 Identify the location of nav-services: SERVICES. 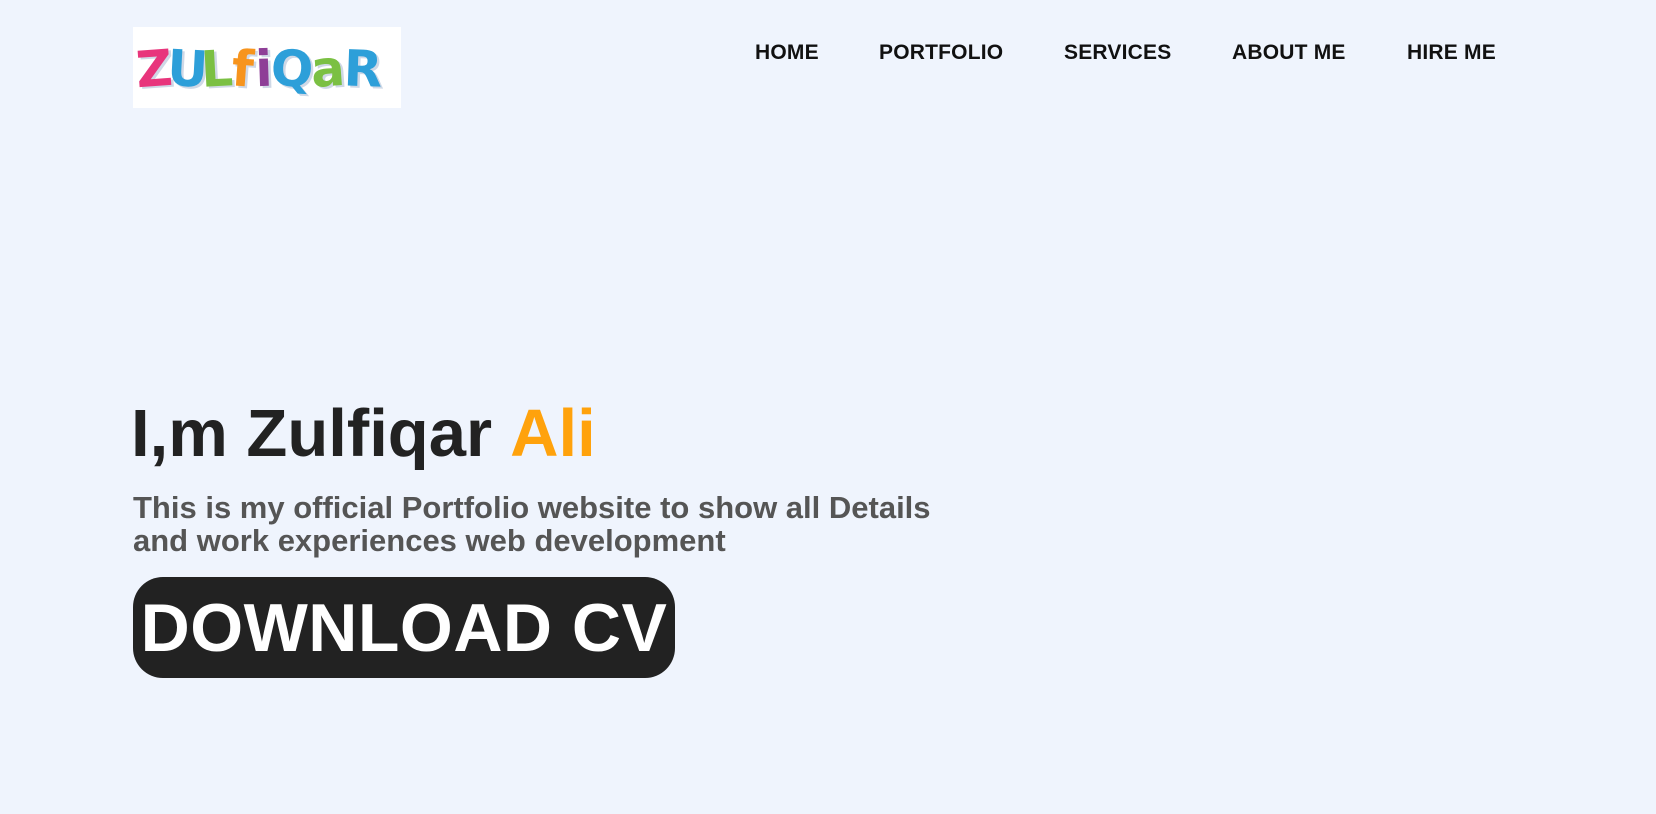
(1117, 53).